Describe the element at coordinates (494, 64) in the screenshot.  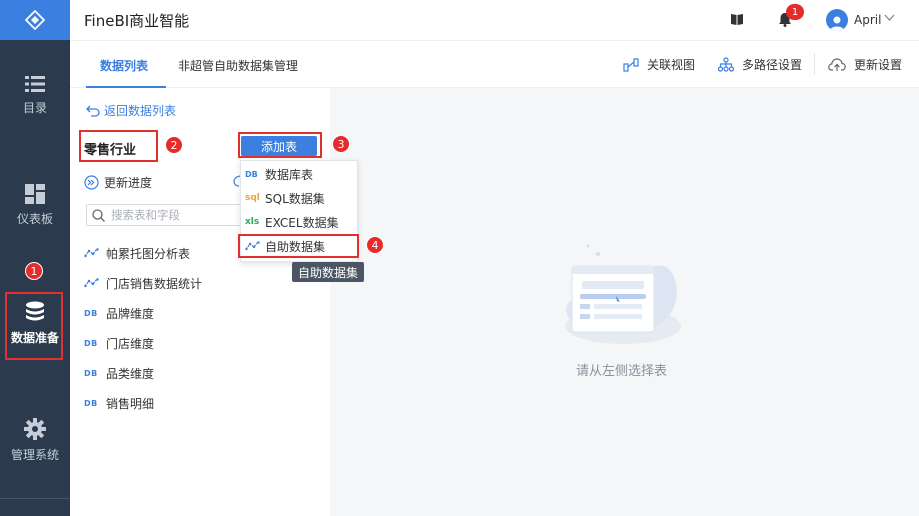
I see `tabs-bar: 数据列表 非超管自助数据集管理 关联视图 多路径设置 更新设置` at that location.